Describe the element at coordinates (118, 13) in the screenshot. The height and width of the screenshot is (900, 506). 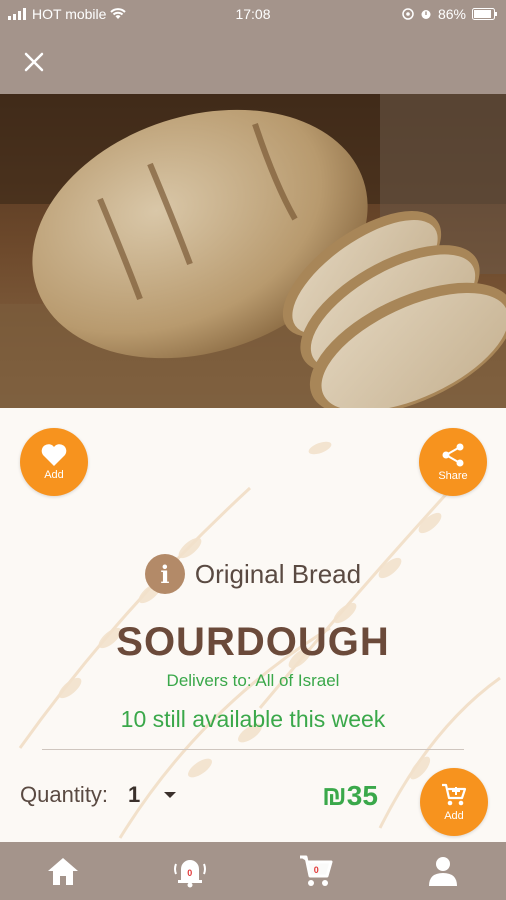
I see `wifi-icon` at that location.